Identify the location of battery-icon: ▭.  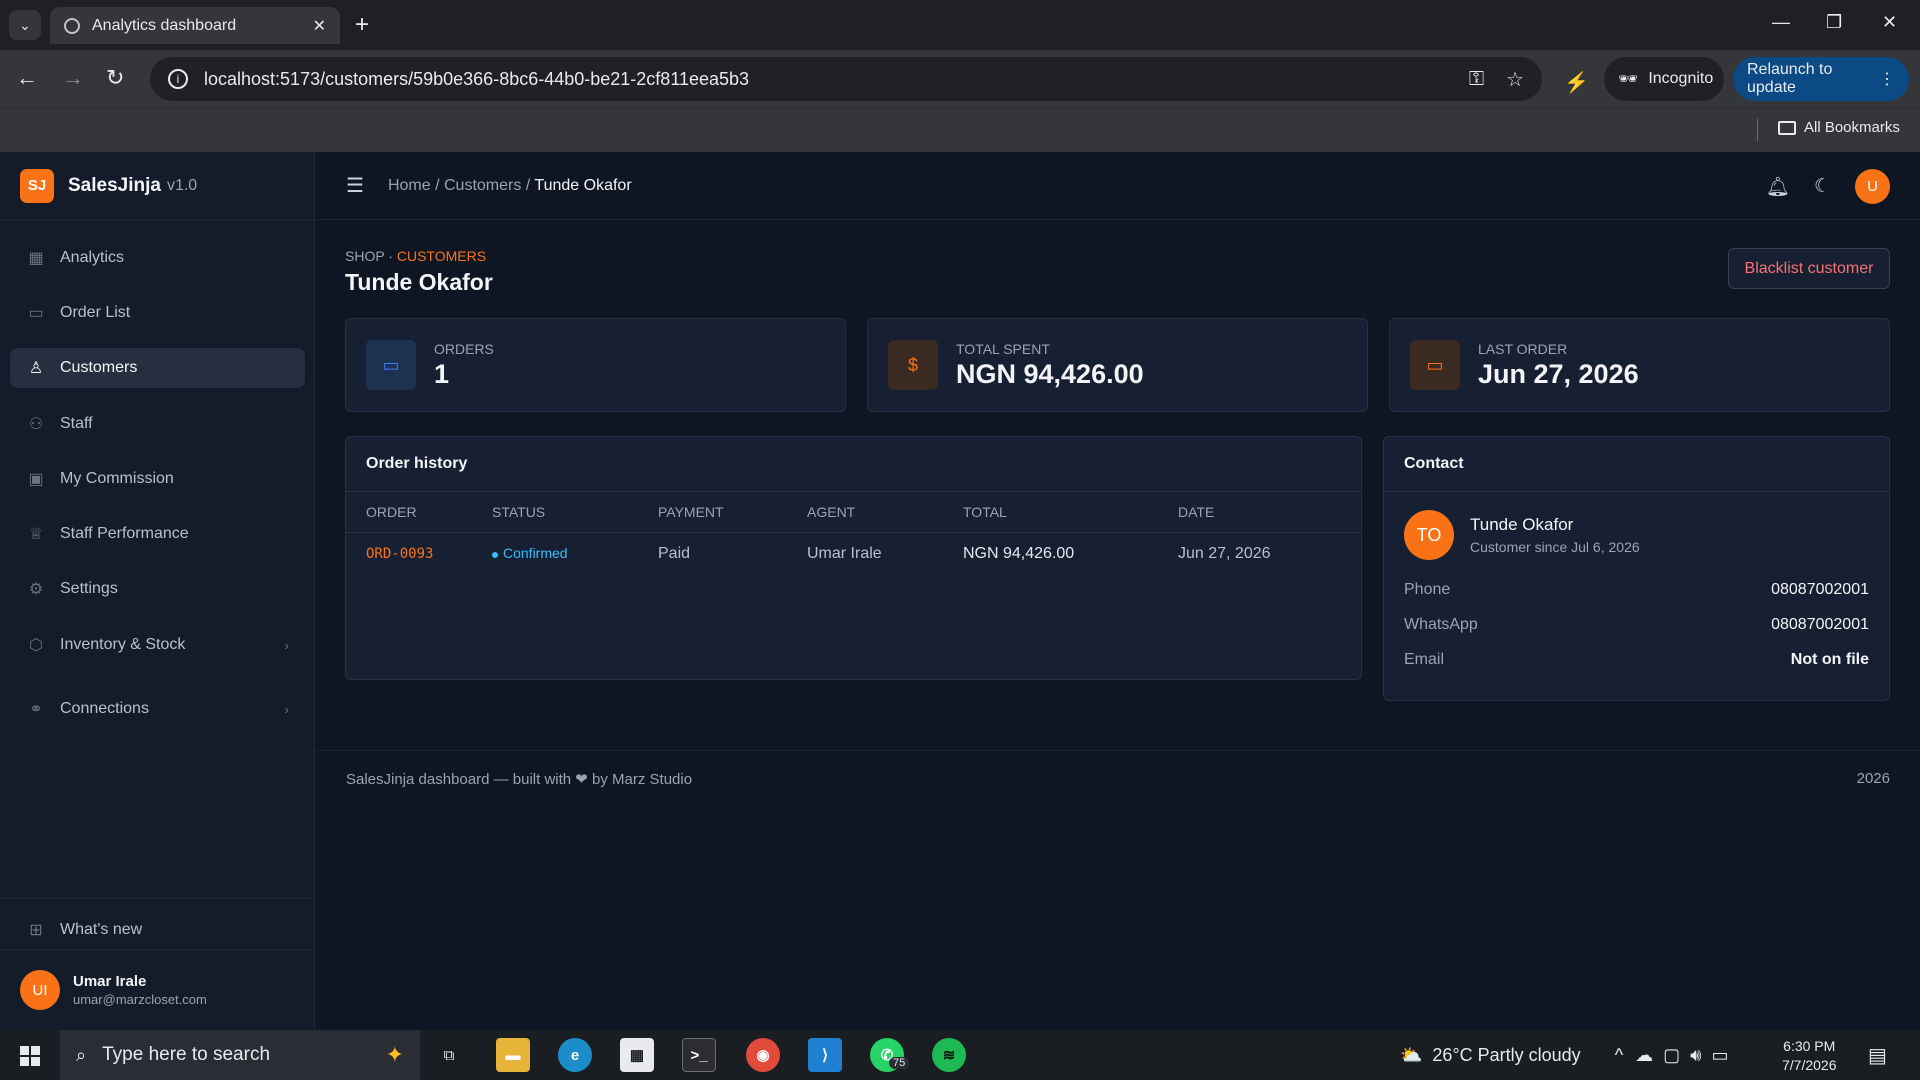
(1720, 1055).